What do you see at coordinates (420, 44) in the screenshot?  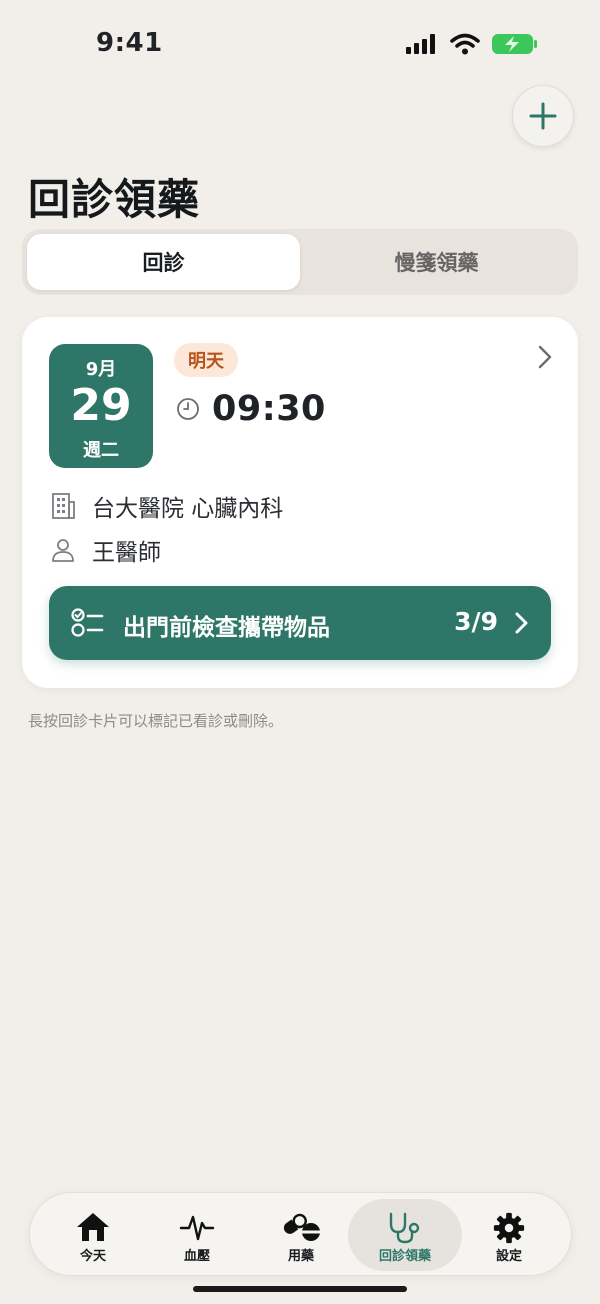 I see `cellular-signal-icon` at bounding box center [420, 44].